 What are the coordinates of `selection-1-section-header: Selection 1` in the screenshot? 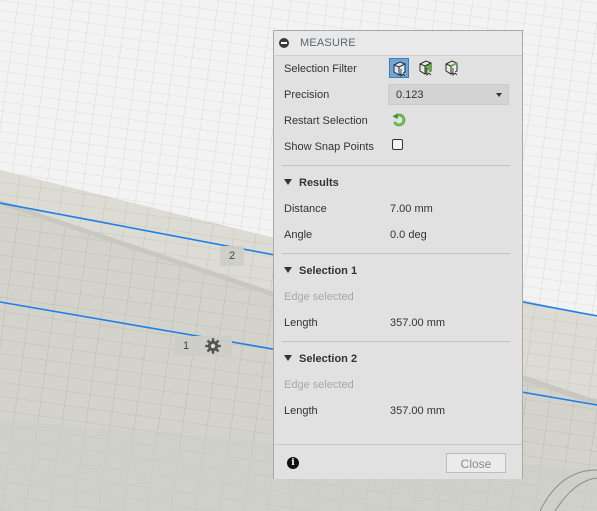 It's located at (320, 271).